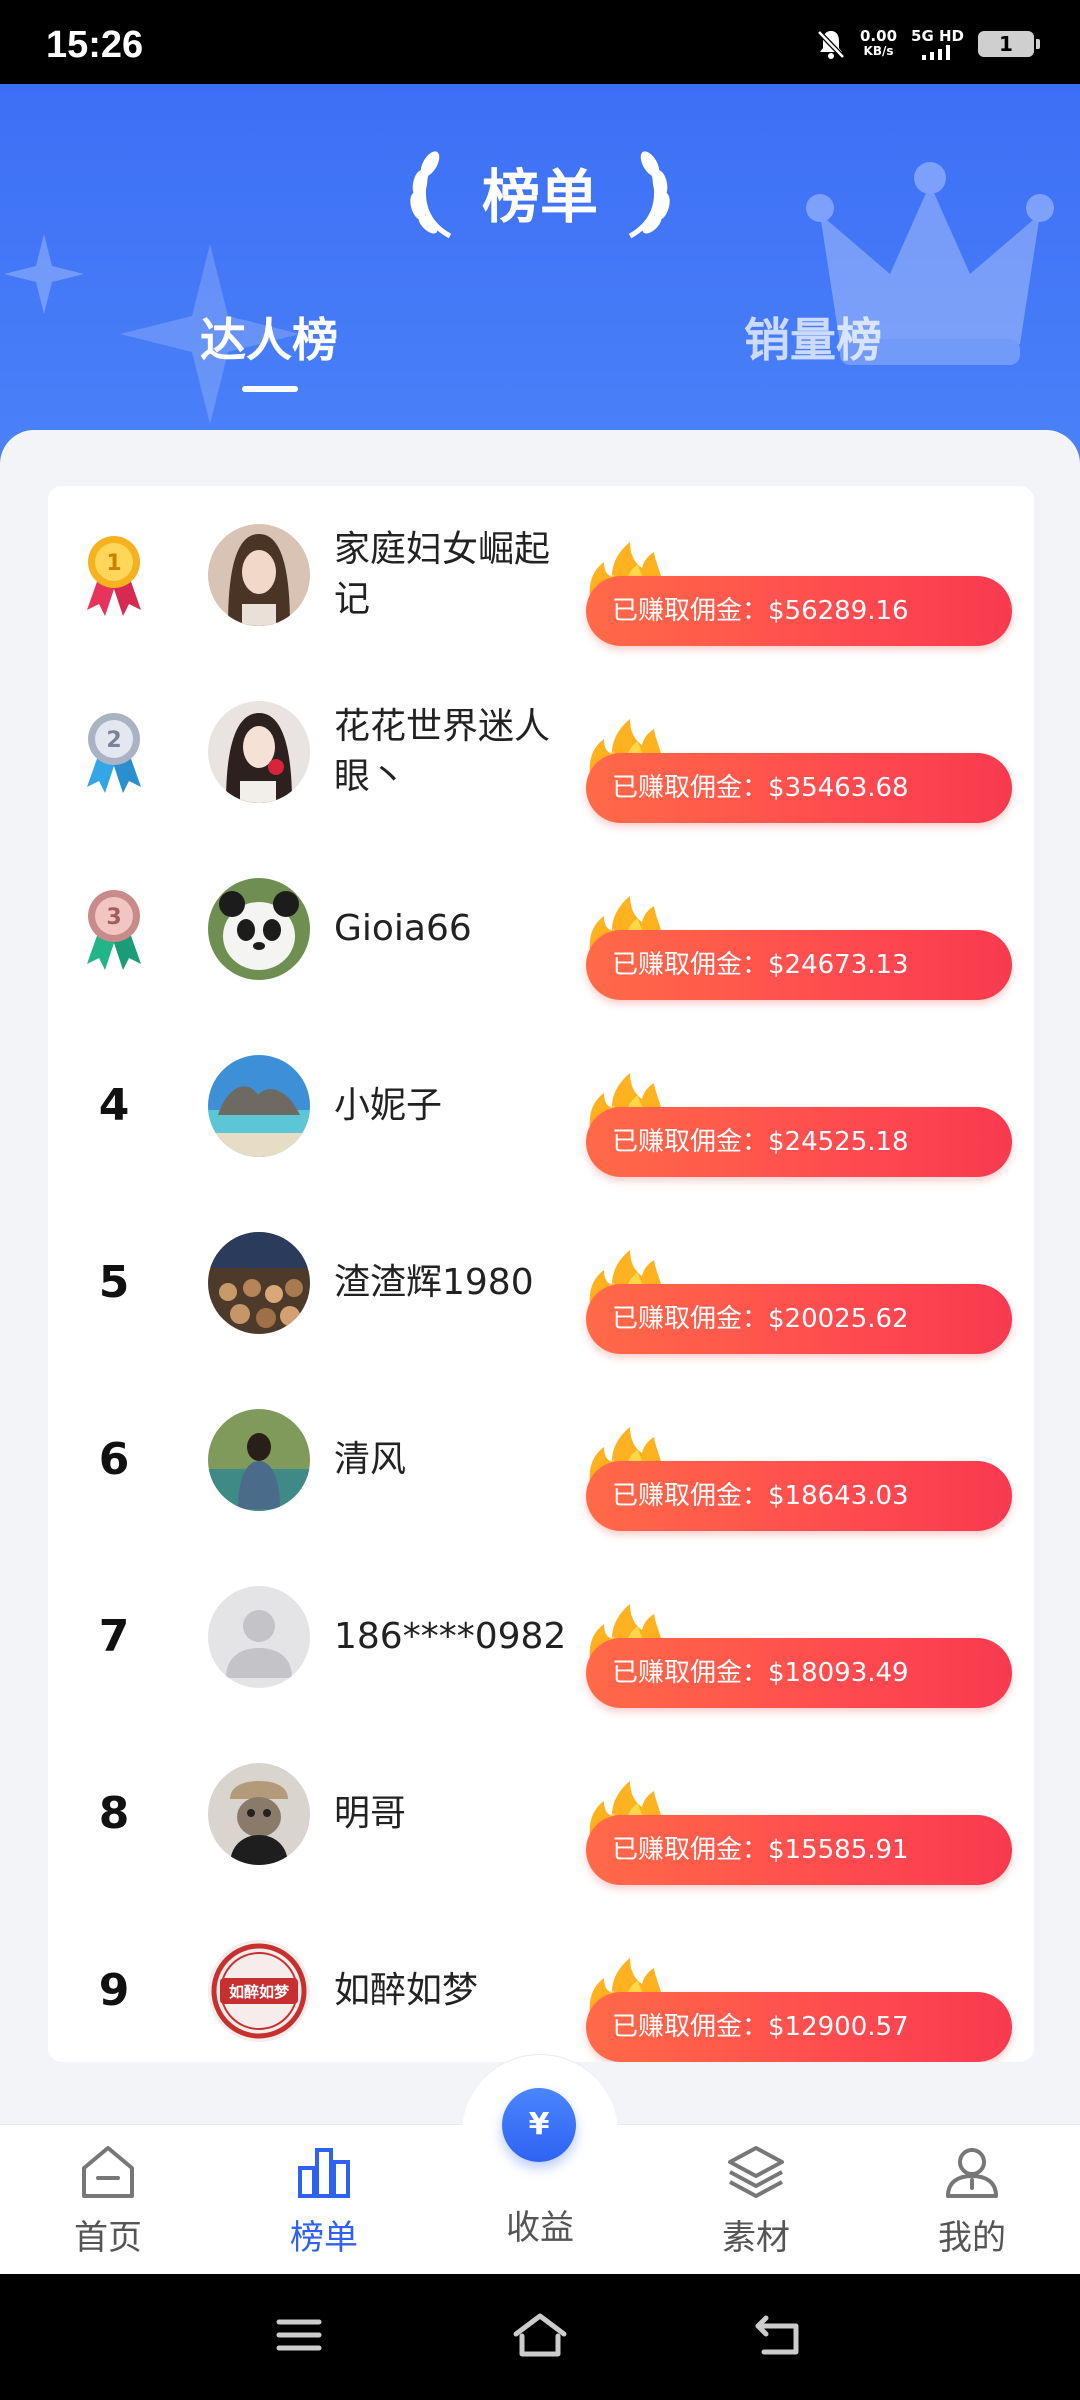 This screenshot has height=2400, width=1080. I want to click on tab-active-indicator, so click(270, 389).